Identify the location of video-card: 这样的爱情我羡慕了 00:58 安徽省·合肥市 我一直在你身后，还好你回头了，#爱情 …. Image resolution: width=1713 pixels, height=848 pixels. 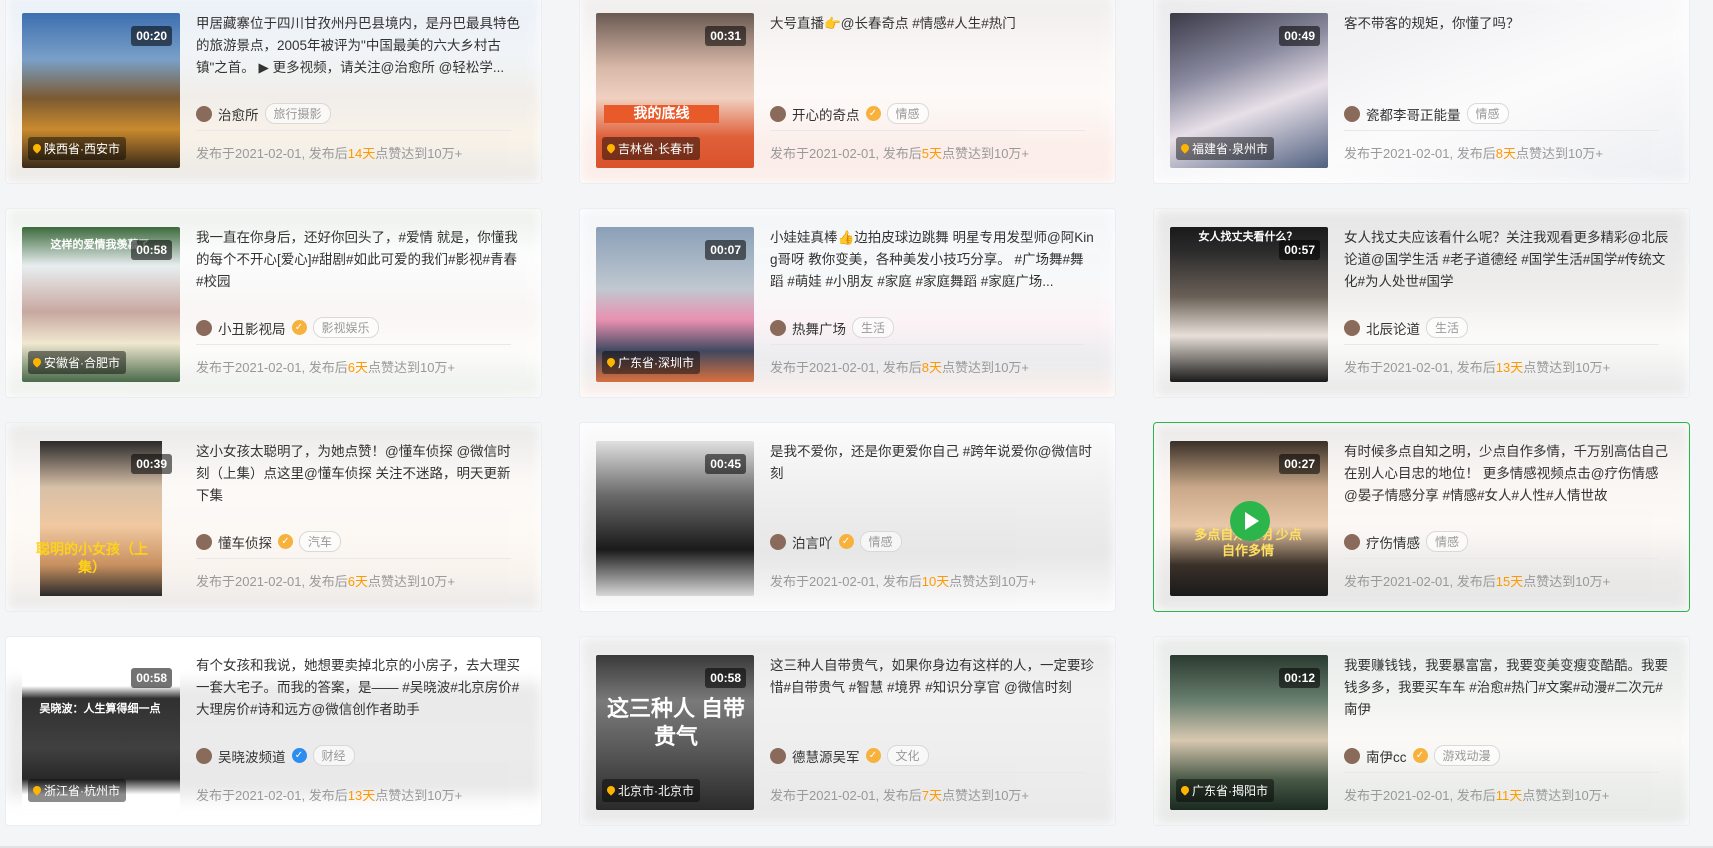
(273, 303).